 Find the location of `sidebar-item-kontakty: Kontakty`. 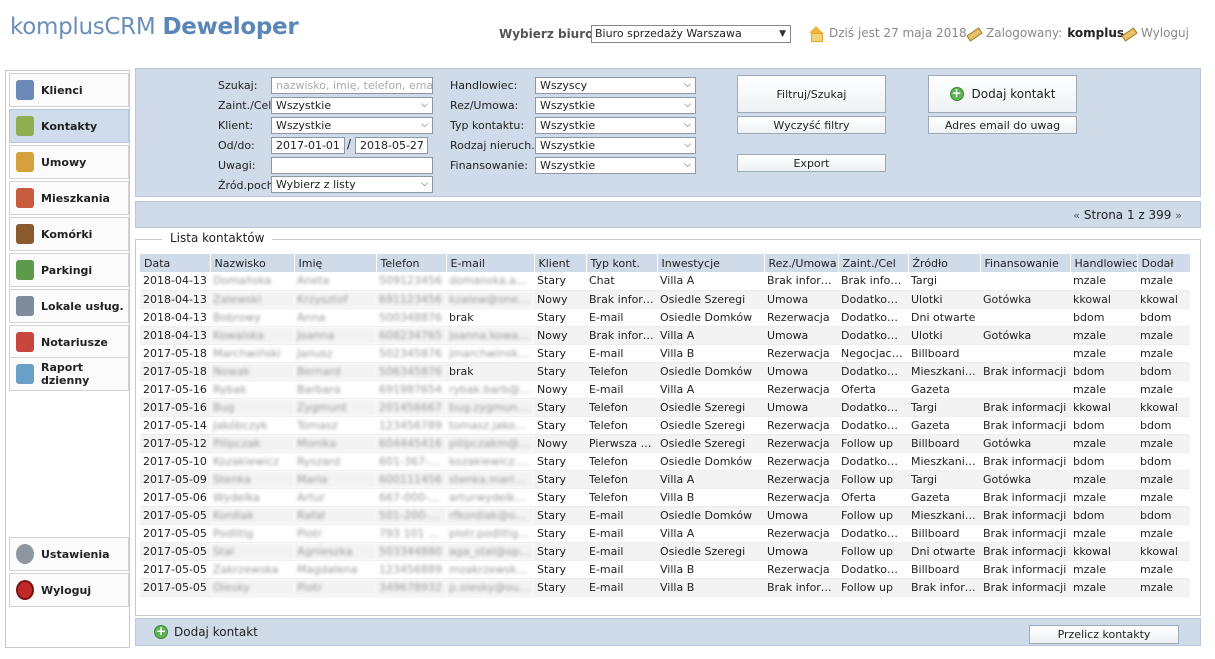

sidebar-item-kontakty: Kontakty is located at coordinates (69, 126).